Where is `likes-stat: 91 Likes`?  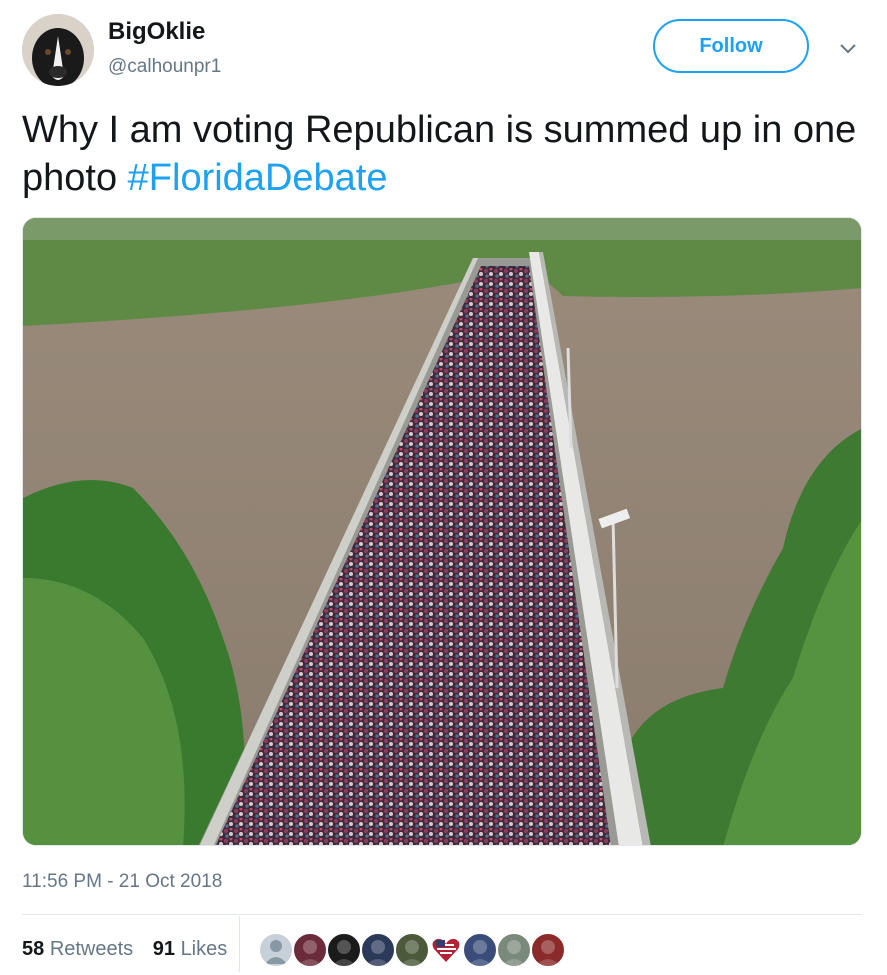
likes-stat: 91 Likes is located at coordinates (190, 949).